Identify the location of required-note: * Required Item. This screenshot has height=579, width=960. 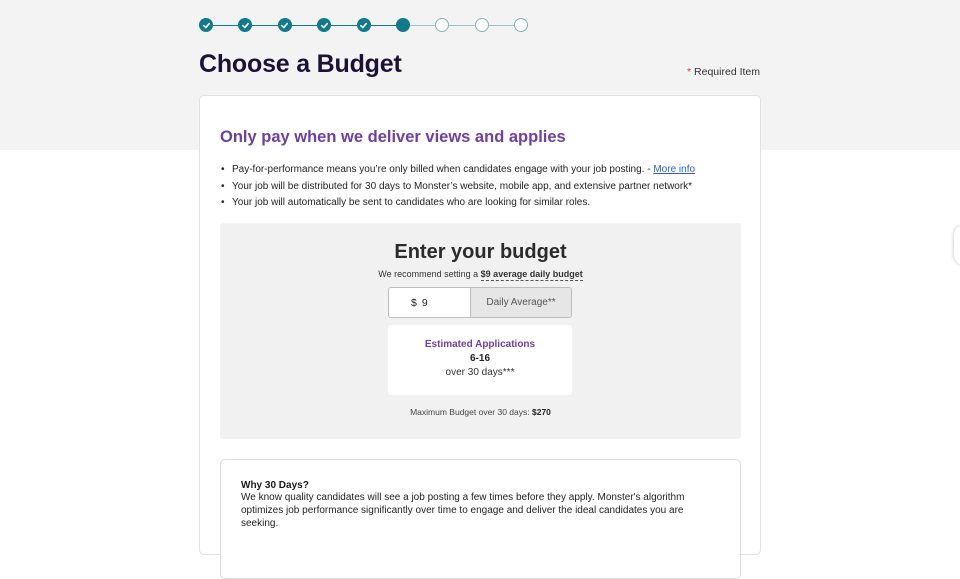
(723, 72).